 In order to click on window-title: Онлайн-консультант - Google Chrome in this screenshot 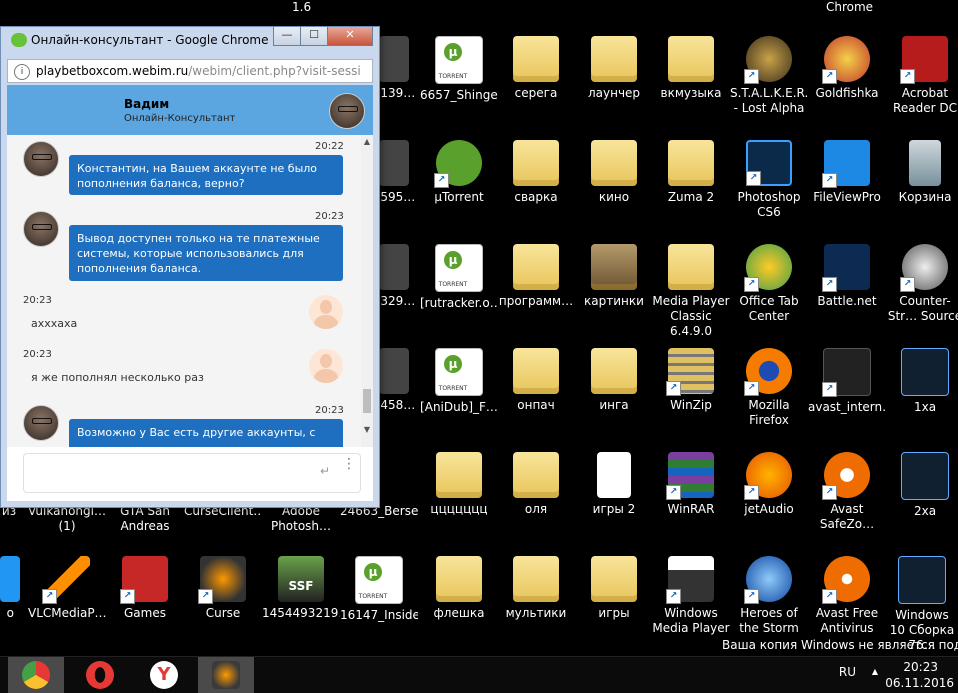, I will do `click(150, 40)`.